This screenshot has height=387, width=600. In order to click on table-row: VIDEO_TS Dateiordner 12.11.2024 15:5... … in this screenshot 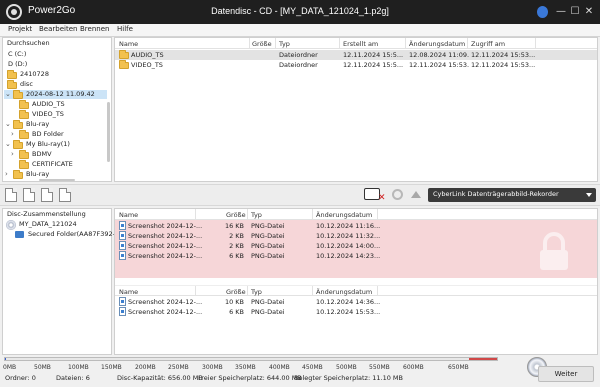, I will do `click(356, 65)`.